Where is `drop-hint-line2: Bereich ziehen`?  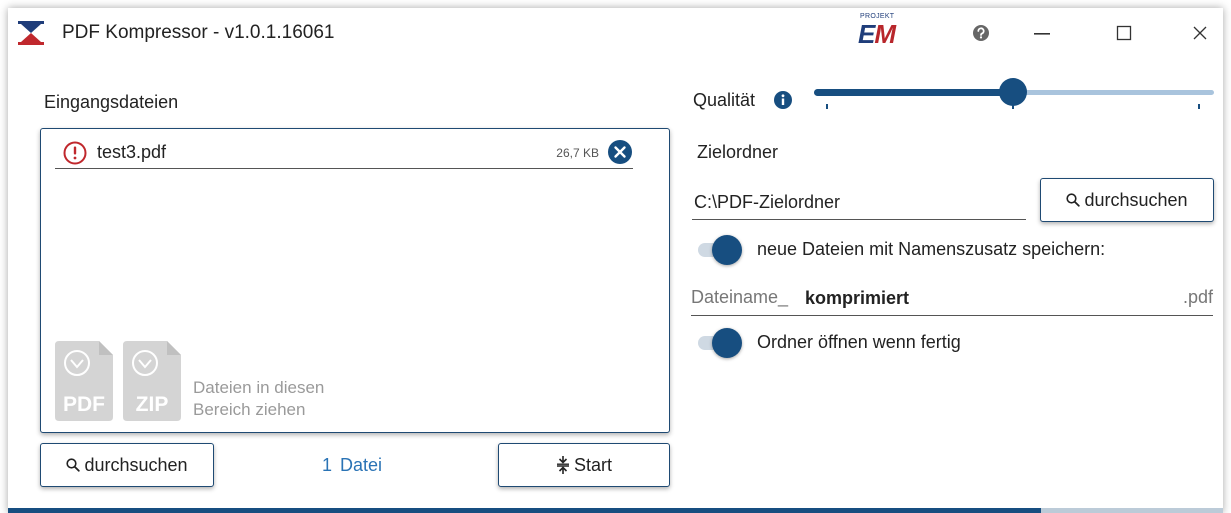
drop-hint-line2: Bereich ziehen is located at coordinates (249, 409).